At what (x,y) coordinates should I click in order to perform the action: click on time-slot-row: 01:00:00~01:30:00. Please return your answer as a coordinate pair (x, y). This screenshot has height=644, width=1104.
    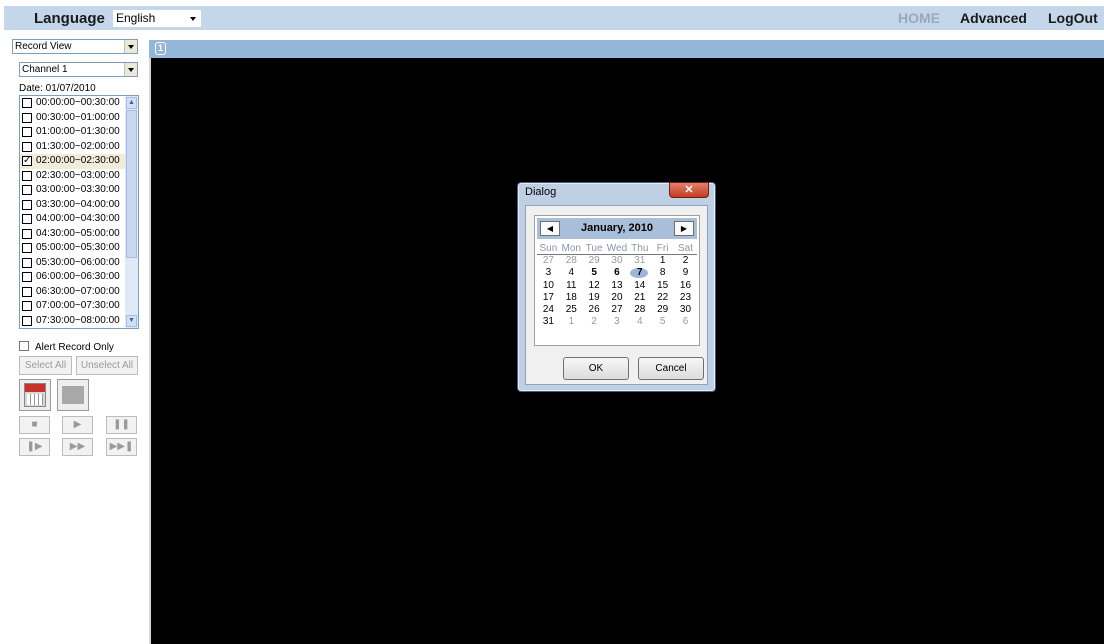
    Looking at the image, I should click on (79, 132).